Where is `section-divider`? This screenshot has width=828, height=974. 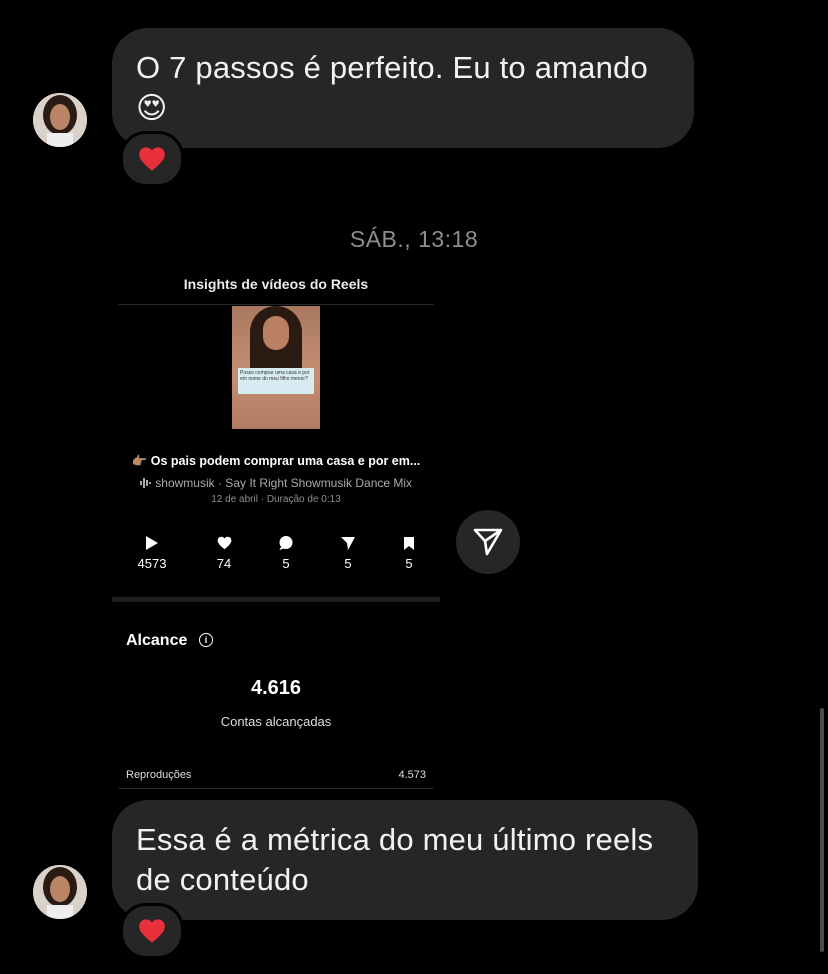 section-divider is located at coordinates (276, 599).